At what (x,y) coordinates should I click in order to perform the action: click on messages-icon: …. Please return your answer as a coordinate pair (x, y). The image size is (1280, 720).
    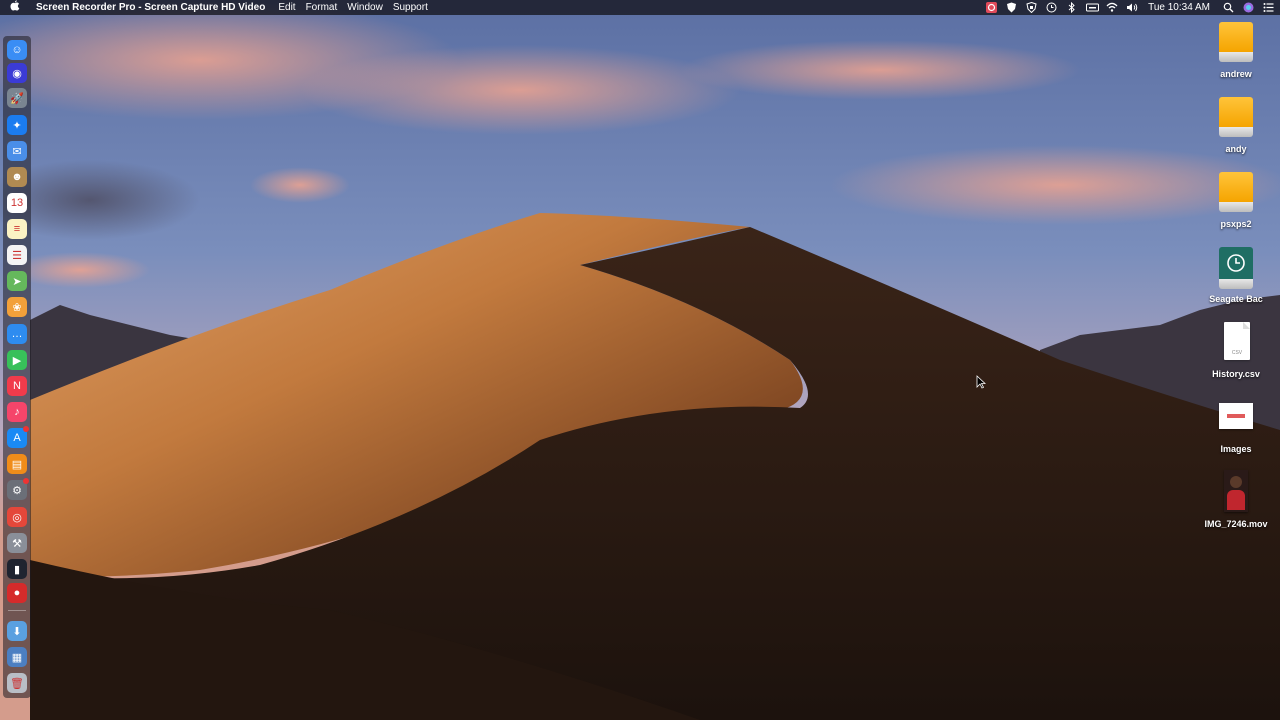
    Looking at the image, I should click on (17, 334).